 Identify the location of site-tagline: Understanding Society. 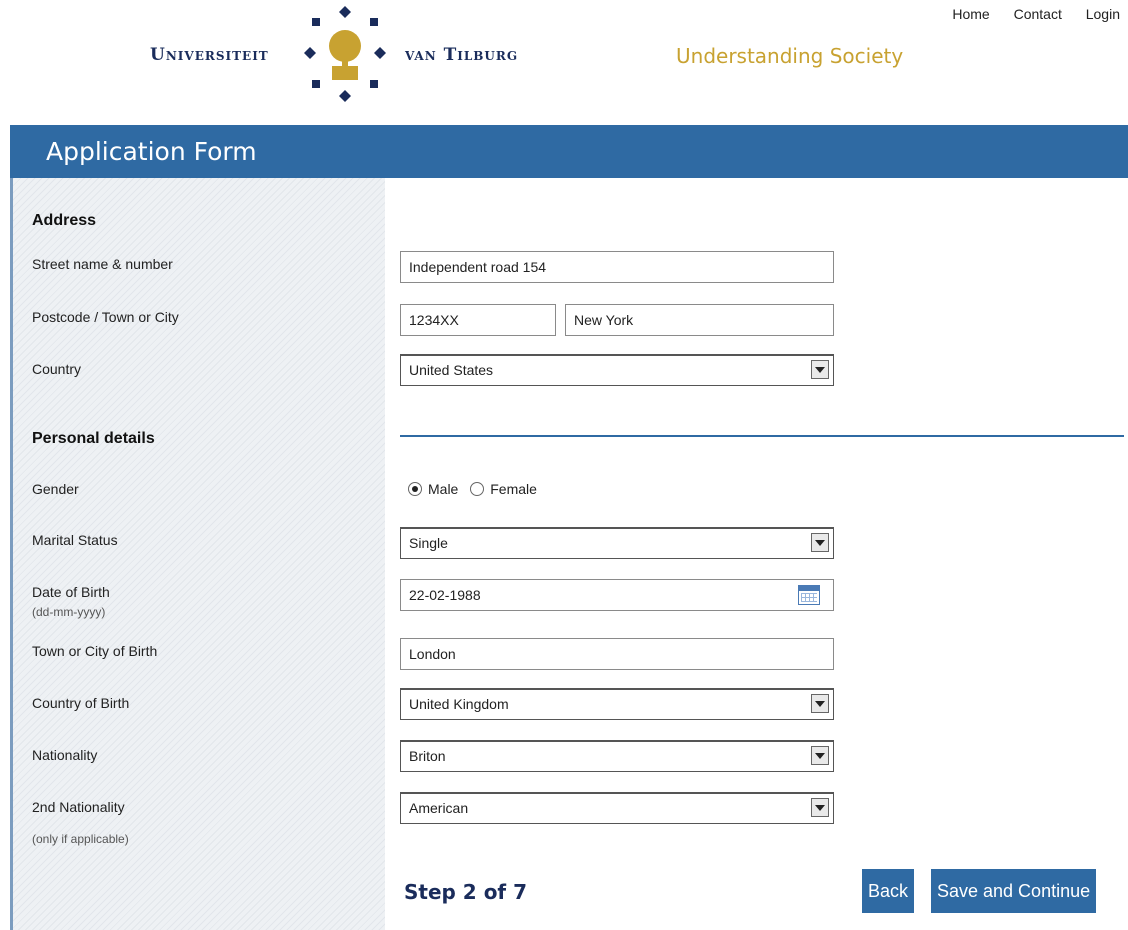
(790, 56).